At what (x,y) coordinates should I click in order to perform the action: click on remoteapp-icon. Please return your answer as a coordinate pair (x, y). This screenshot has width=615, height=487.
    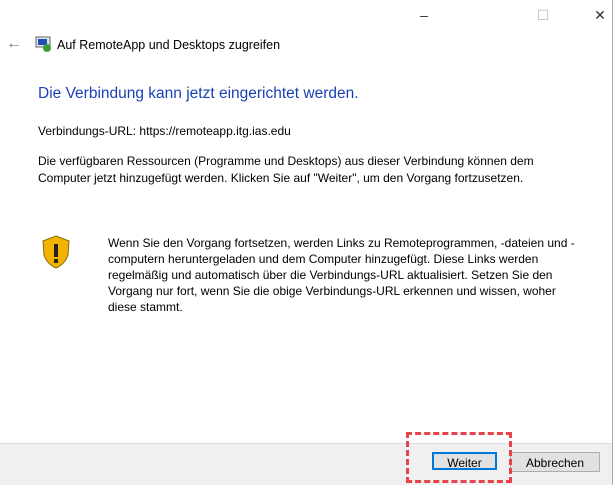
    Looking at the image, I should click on (43, 44).